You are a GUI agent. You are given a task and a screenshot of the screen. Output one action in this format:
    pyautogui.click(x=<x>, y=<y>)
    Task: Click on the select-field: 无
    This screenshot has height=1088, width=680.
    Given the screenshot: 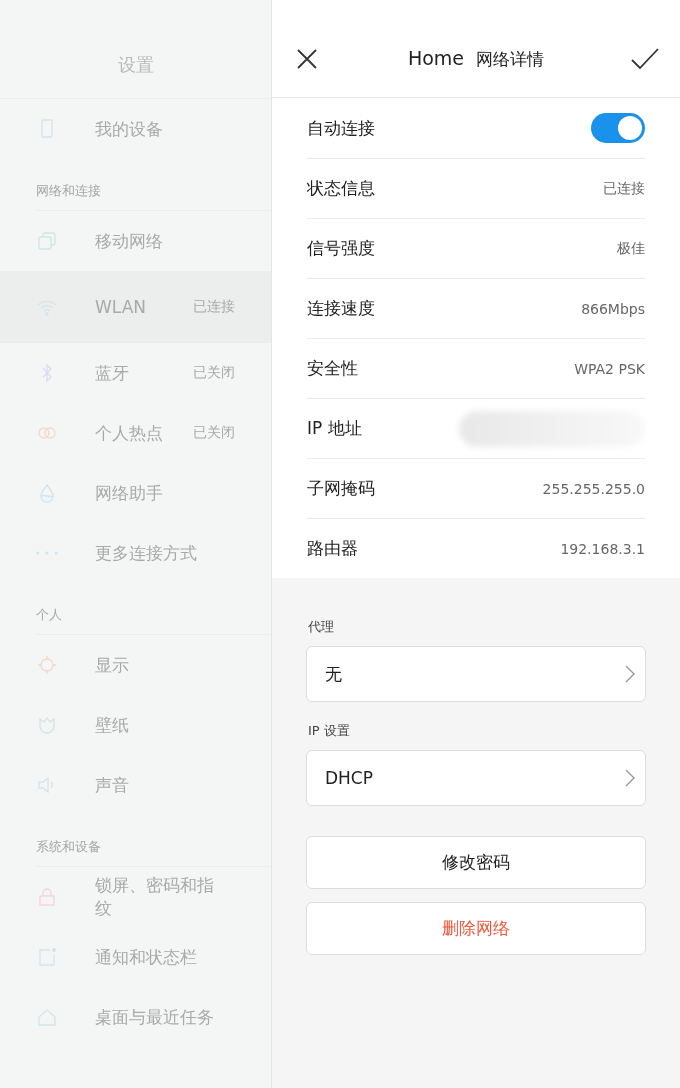 What is the action you would take?
    pyautogui.click(x=476, y=674)
    